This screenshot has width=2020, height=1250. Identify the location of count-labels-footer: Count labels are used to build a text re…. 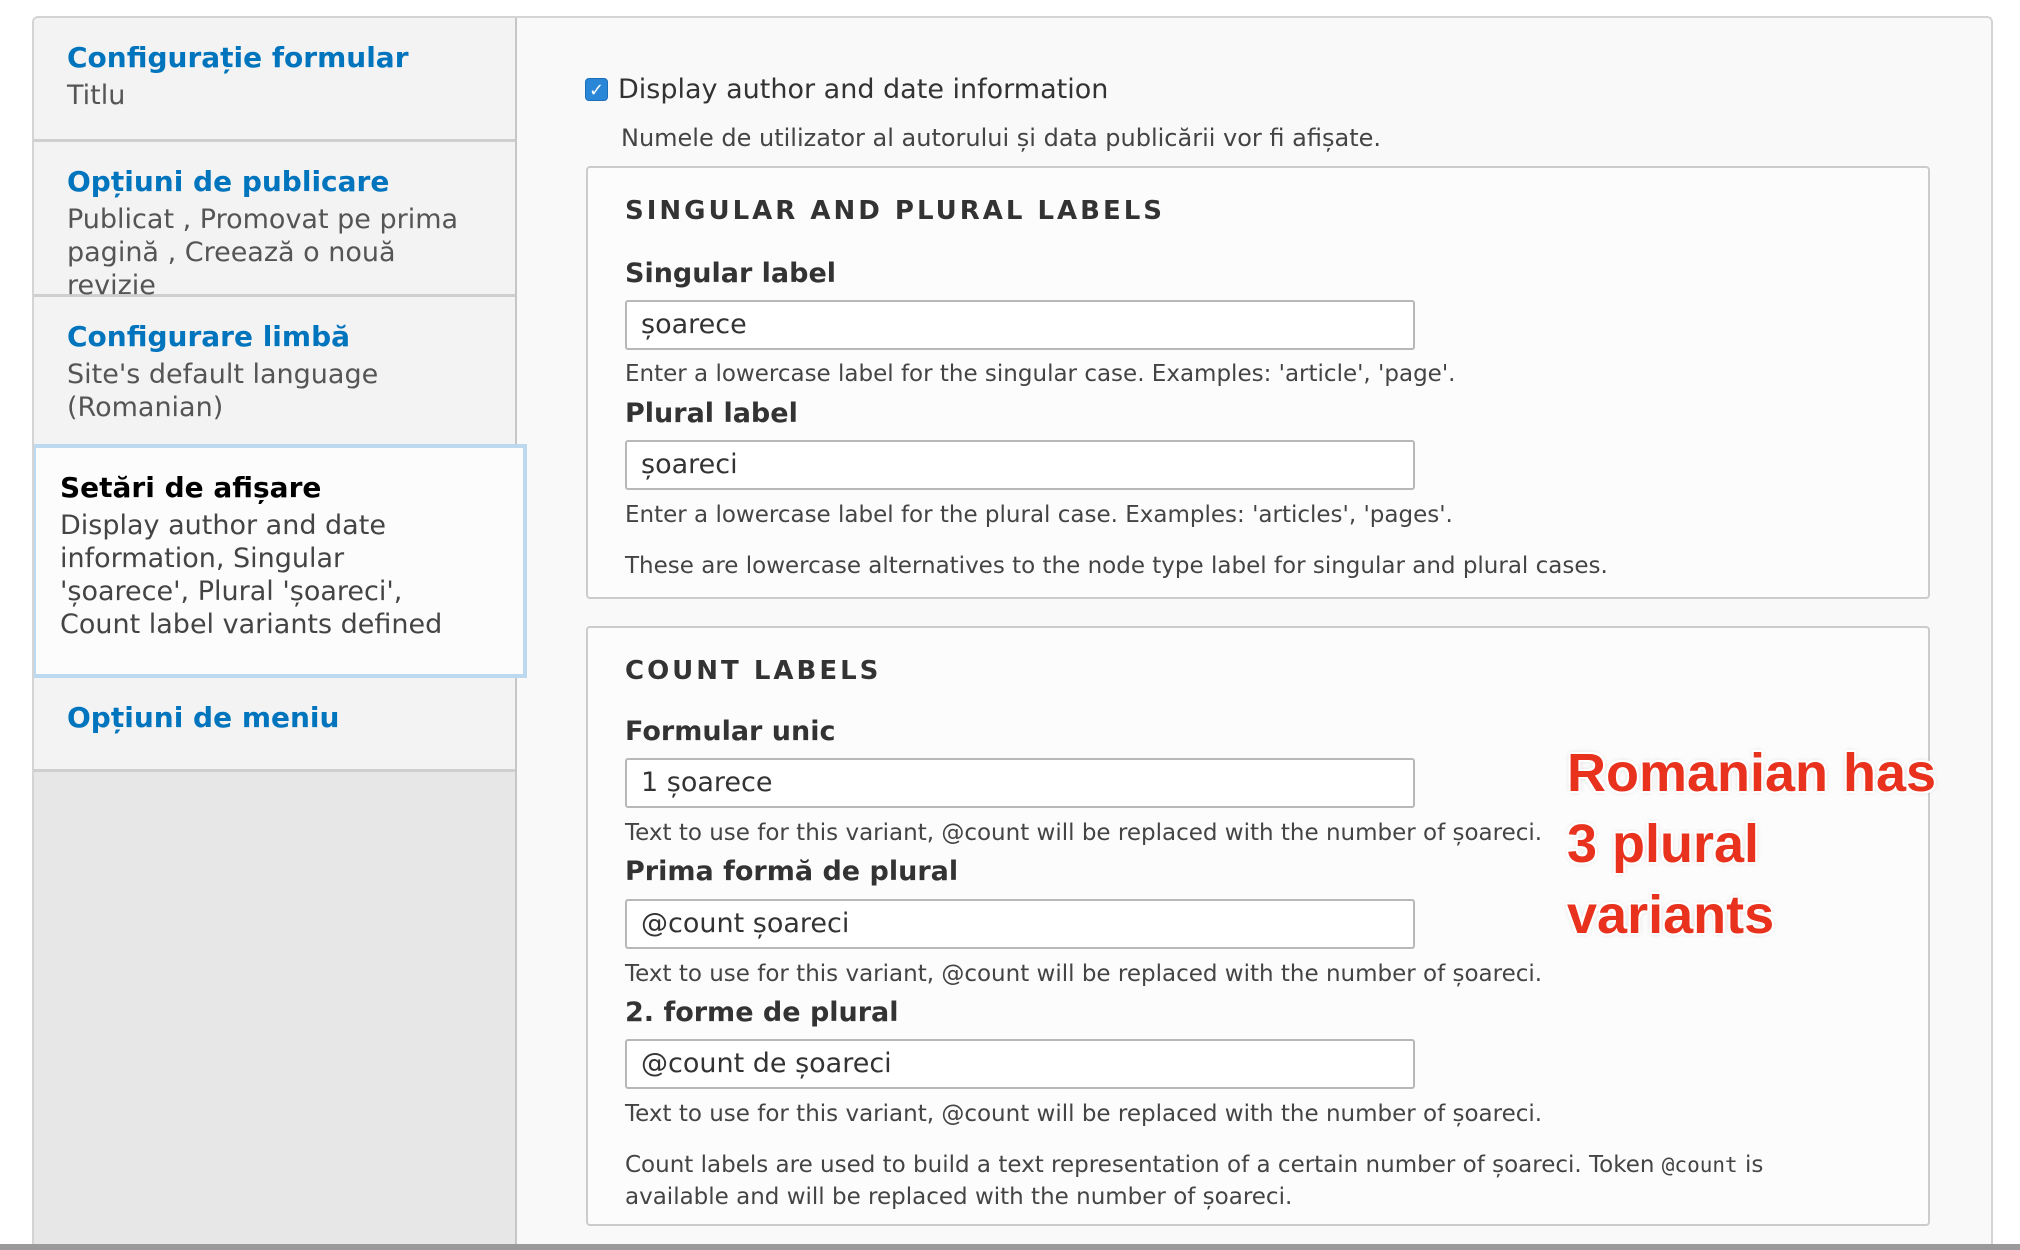
(1225, 1181).